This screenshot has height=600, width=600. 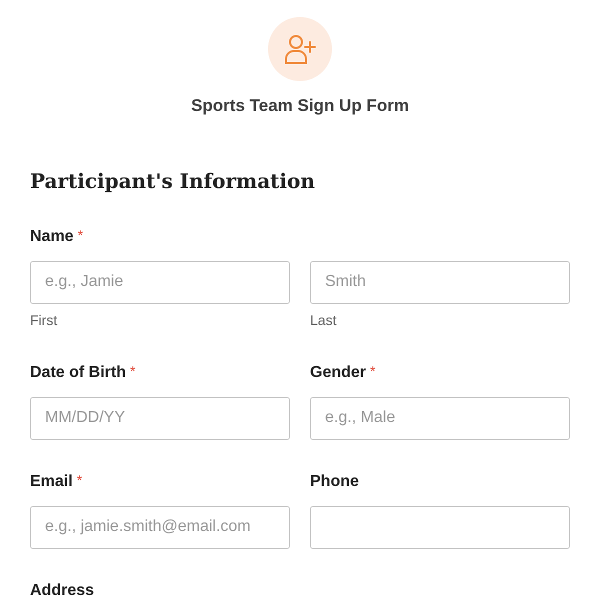 I want to click on input-field: MM/DD/YY, so click(x=160, y=418).